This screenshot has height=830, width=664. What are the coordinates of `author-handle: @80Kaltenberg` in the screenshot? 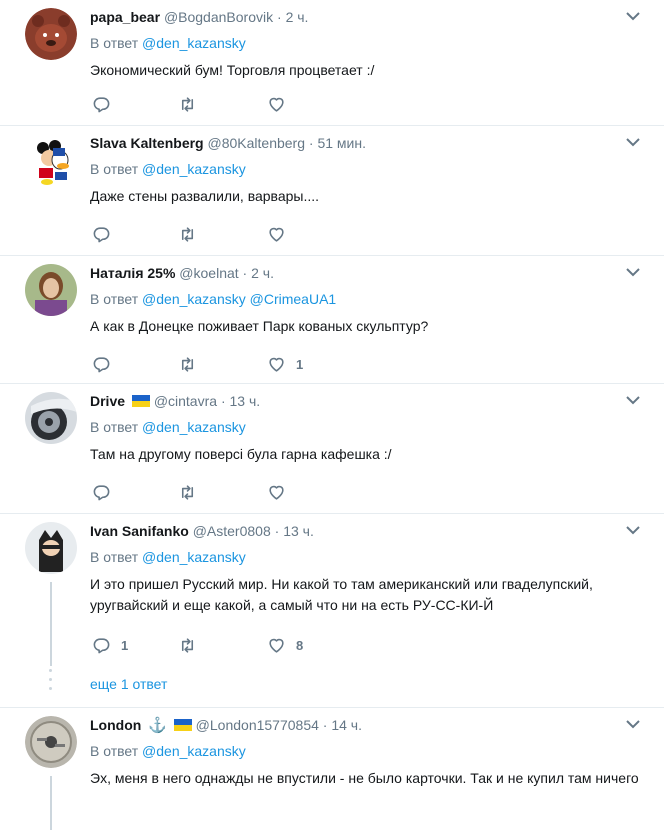 It's located at (257, 143).